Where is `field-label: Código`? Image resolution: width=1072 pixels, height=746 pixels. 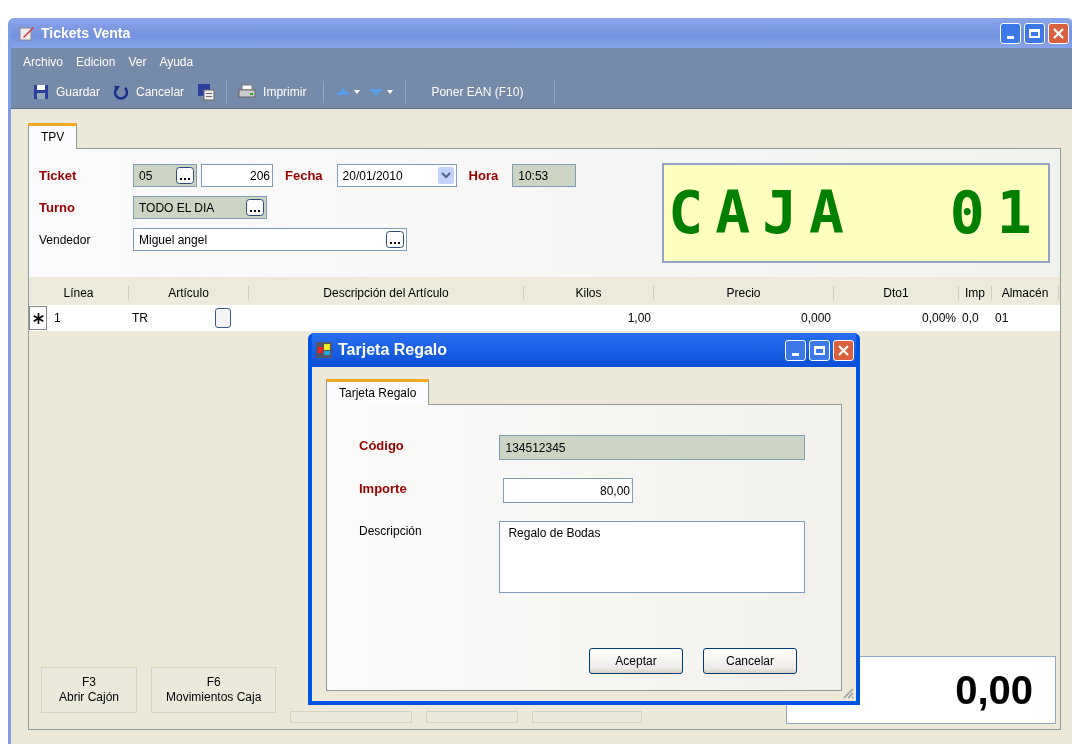
field-label: Código is located at coordinates (382, 445).